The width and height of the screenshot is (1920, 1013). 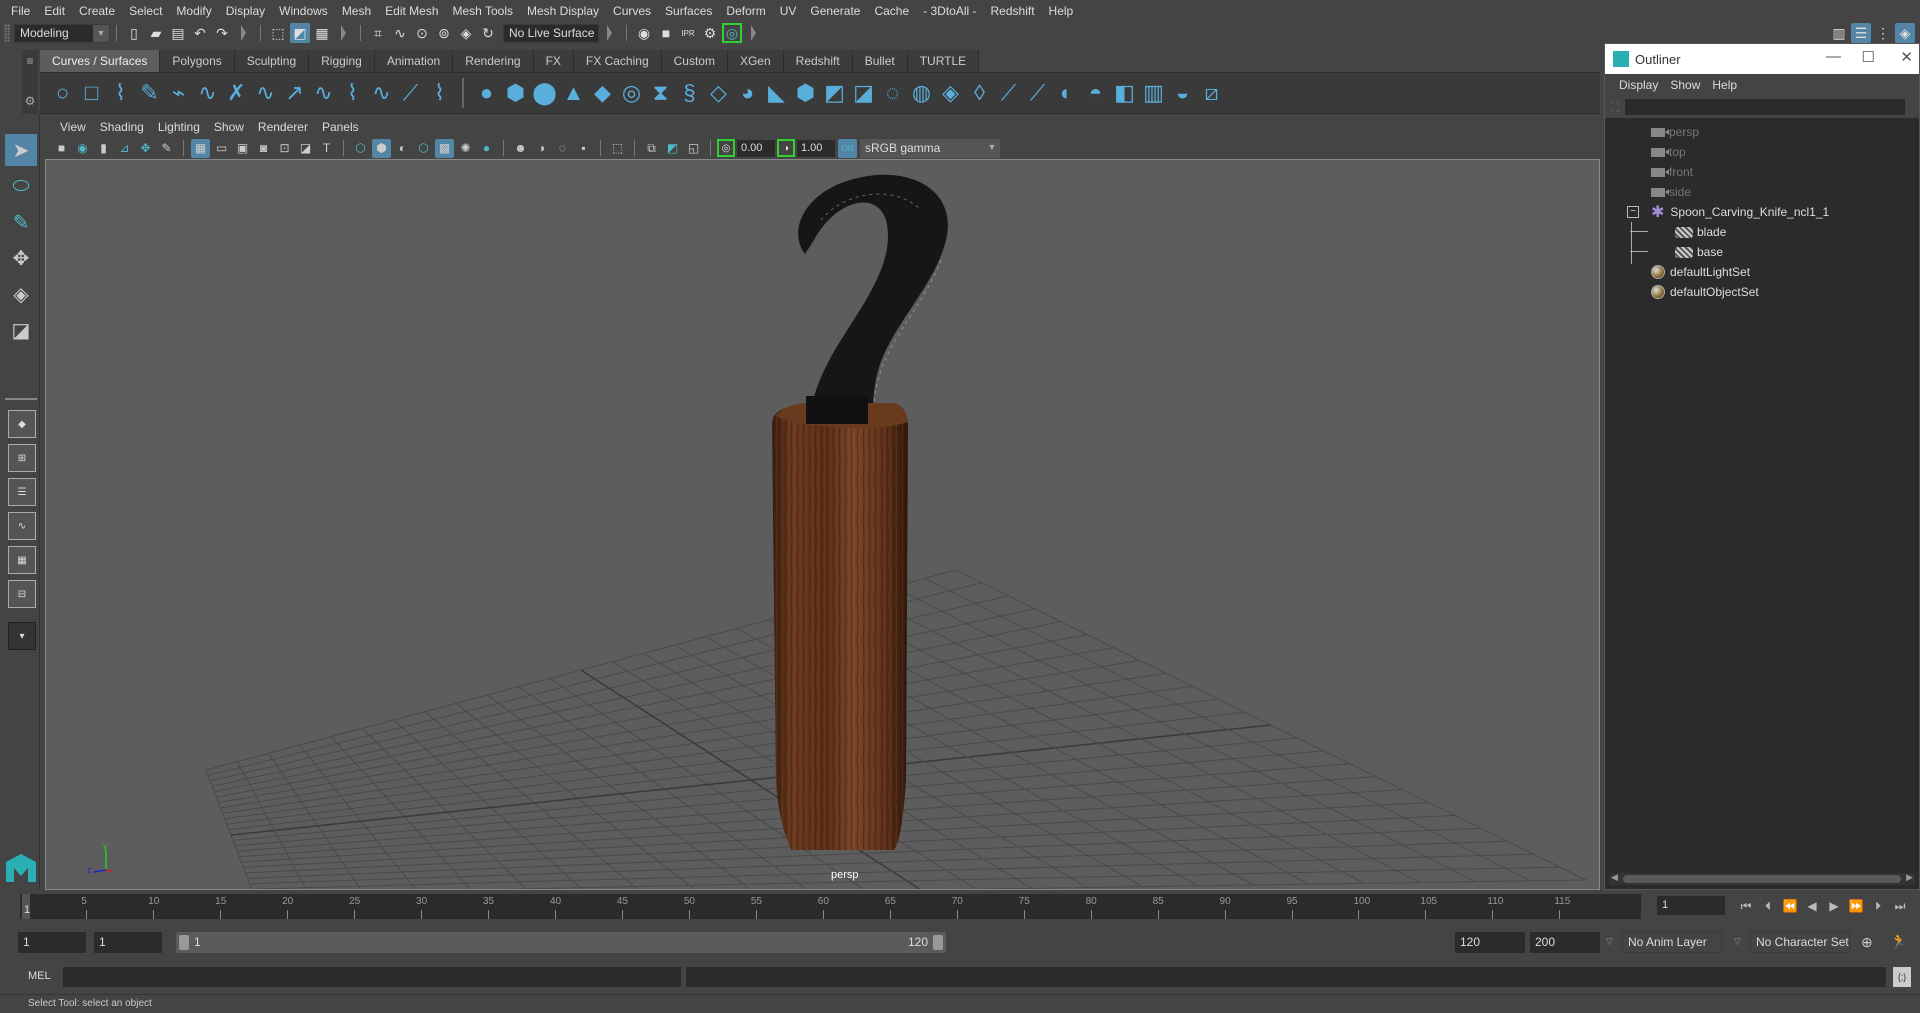 What do you see at coordinates (149, 93) in the screenshot?
I see `pencil-curve-icon: ✎` at bounding box center [149, 93].